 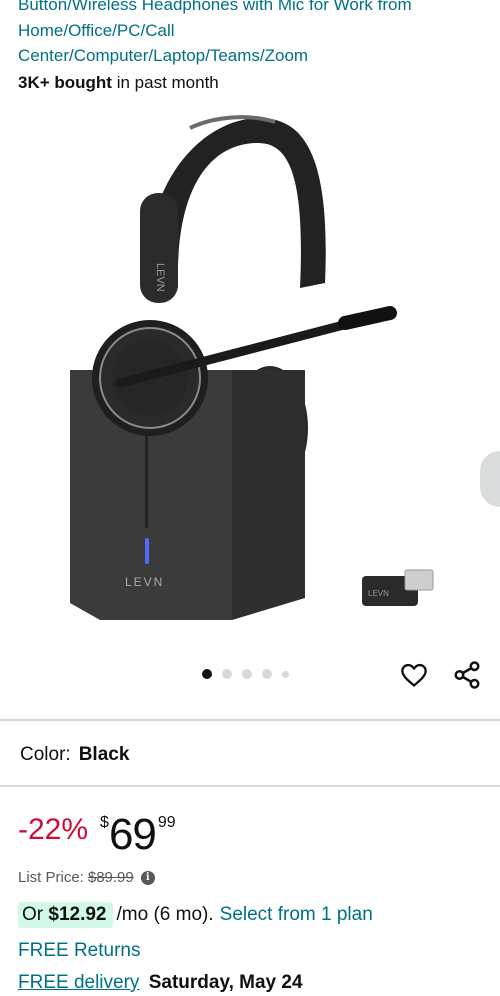 What do you see at coordinates (225, 982) in the screenshot?
I see `delivery-date: Saturday, May 24` at bounding box center [225, 982].